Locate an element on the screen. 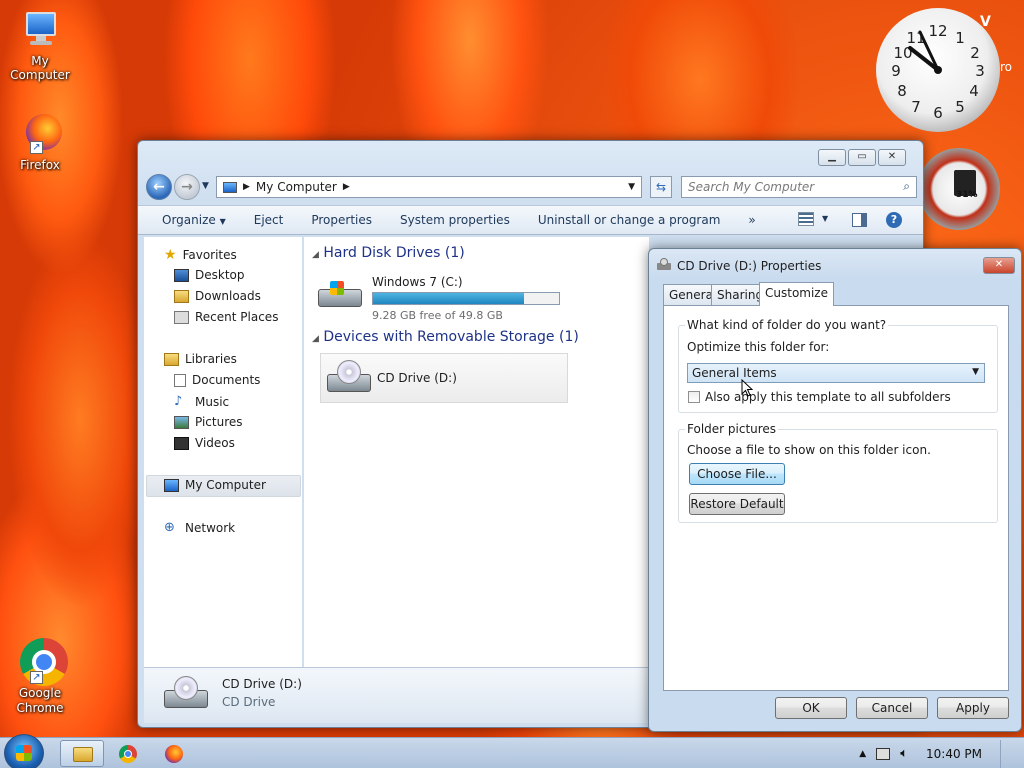  drive-c-free-space: 9.28 GB free of 49.8 GB is located at coordinates (437, 315).